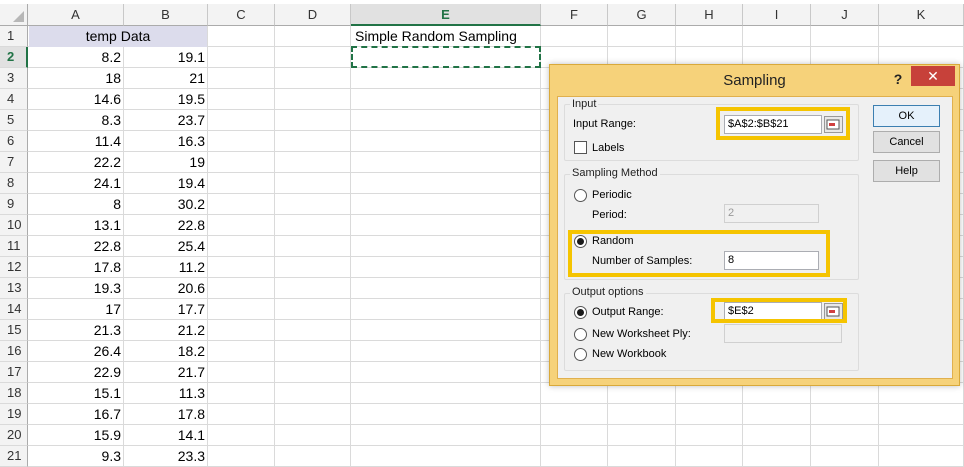 The width and height of the screenshot is (964, 467). I want to click on row-header-13: 13, so click(14, 288).